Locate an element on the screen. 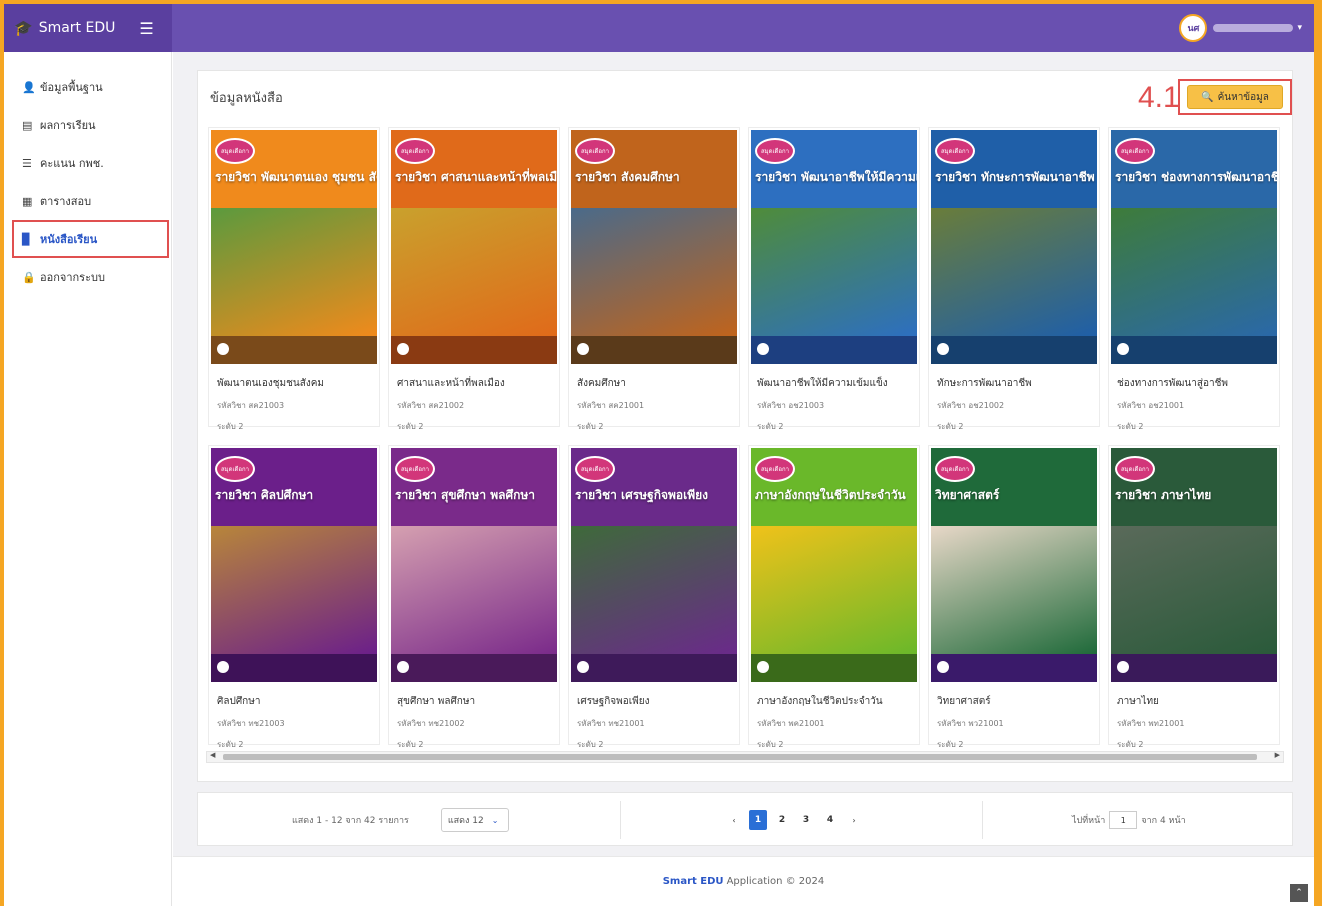 The image size is (1322, 906). caret-down-icon: ▾ is located at coordinates (1299, 28).